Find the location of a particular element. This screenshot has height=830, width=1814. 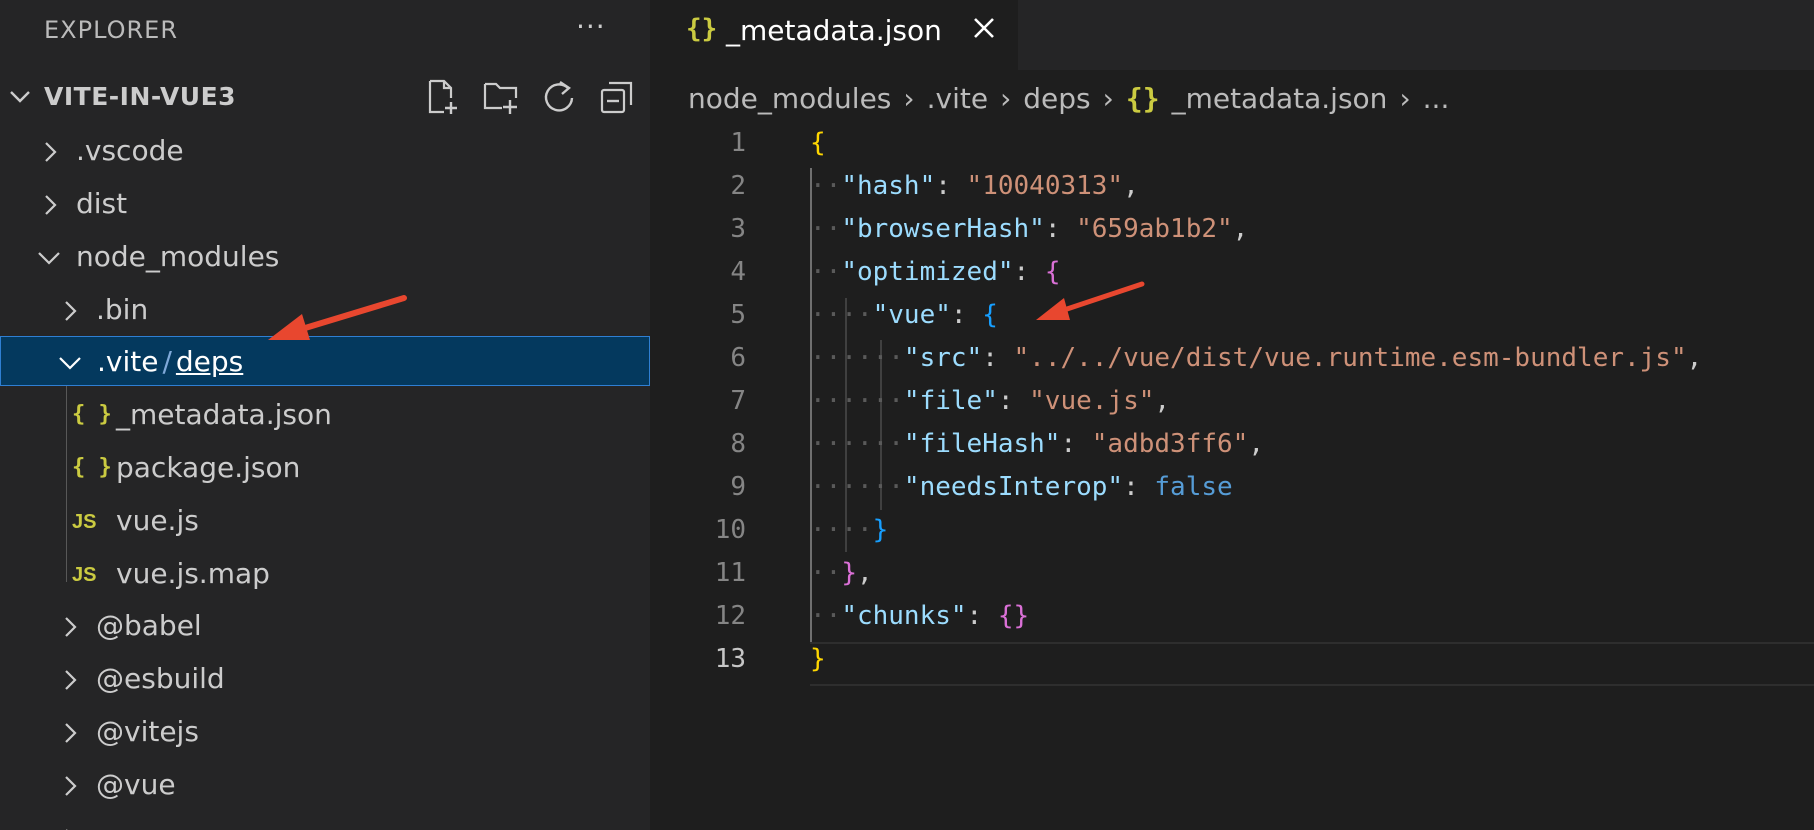

tree-file-vue-js-map: JS vue.js.map is located at coordinates (325, 574).